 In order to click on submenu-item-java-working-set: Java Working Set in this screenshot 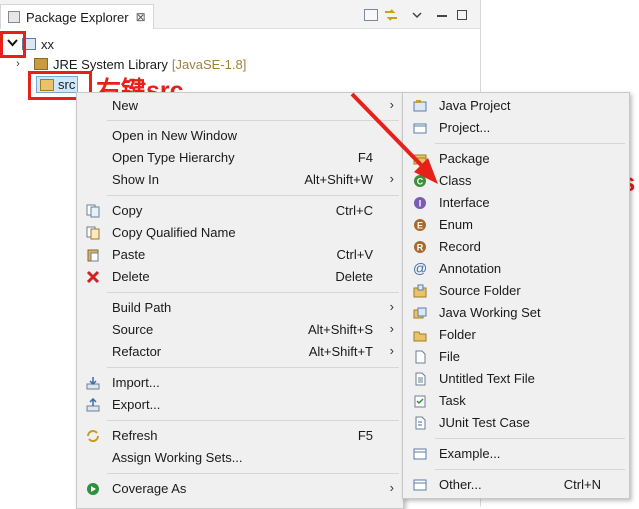, I will do `click(516, 313)`.